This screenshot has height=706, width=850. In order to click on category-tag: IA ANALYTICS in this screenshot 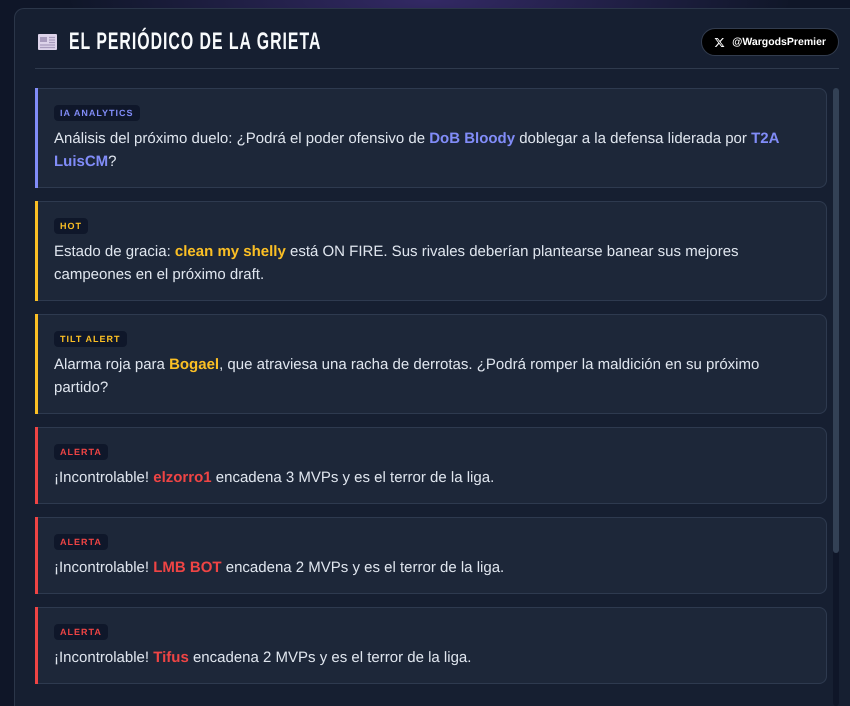, I will do `click(97, 113)`.